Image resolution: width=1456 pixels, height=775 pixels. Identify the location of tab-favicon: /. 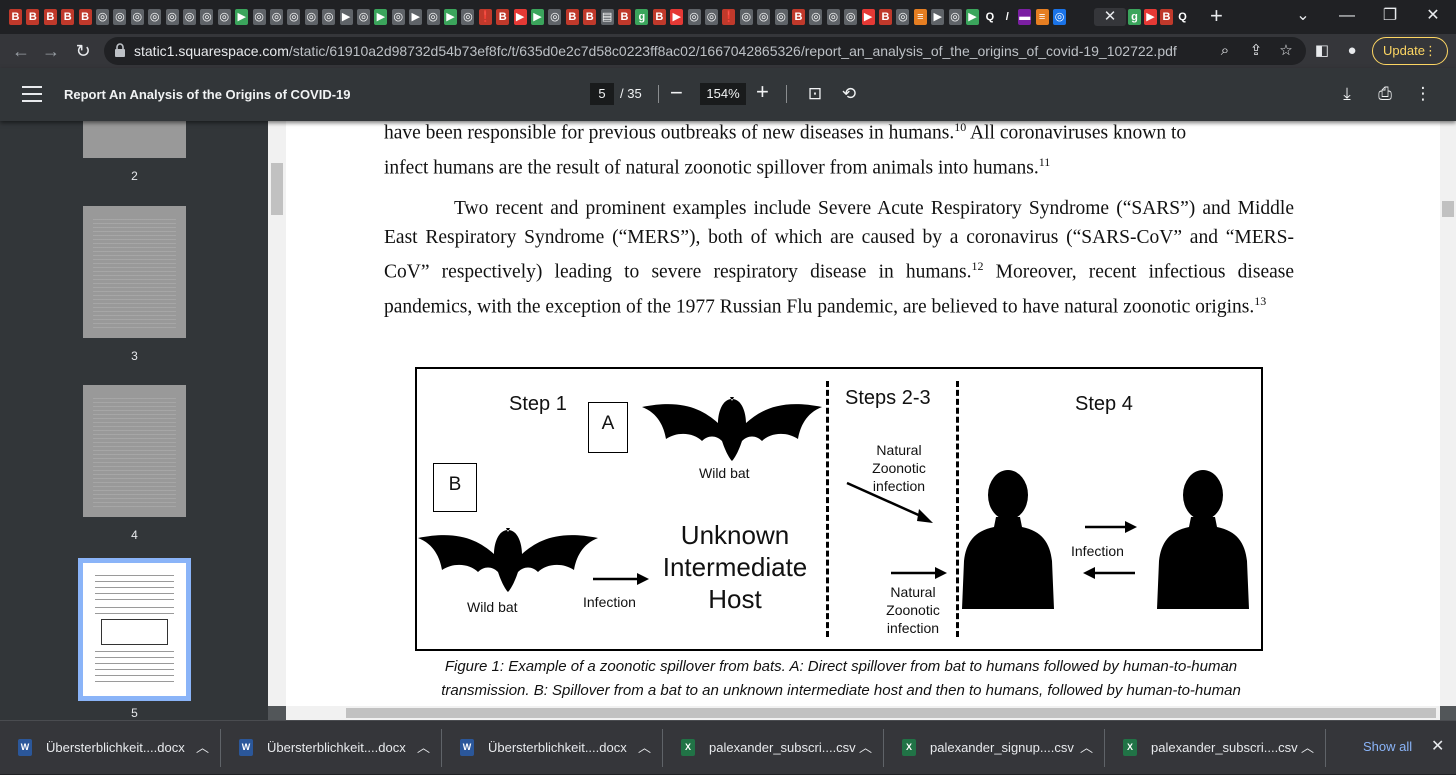
(1007, 17).